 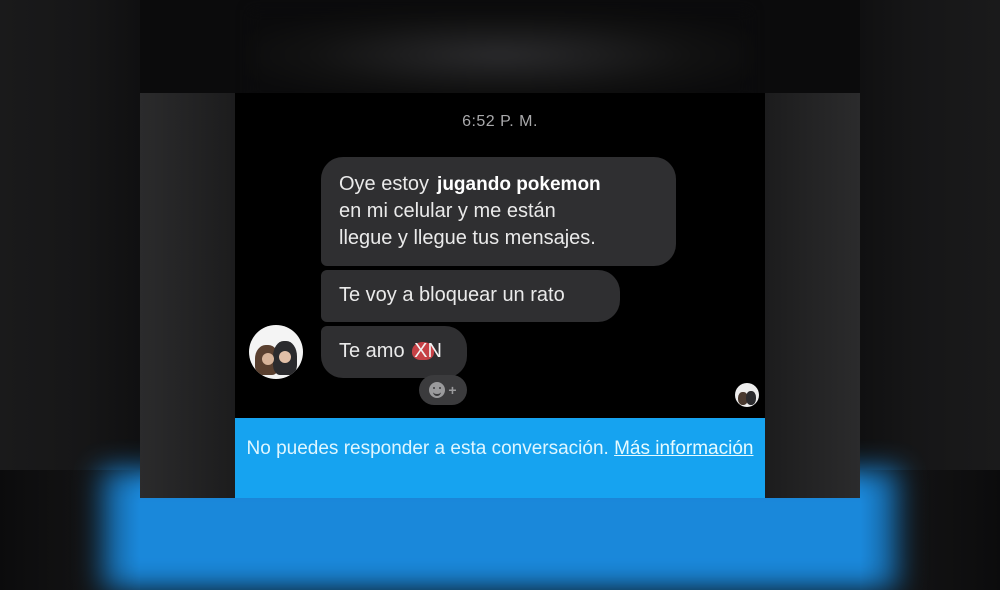 I want to click on message-text: Te amo, so click(x=372, y=351).